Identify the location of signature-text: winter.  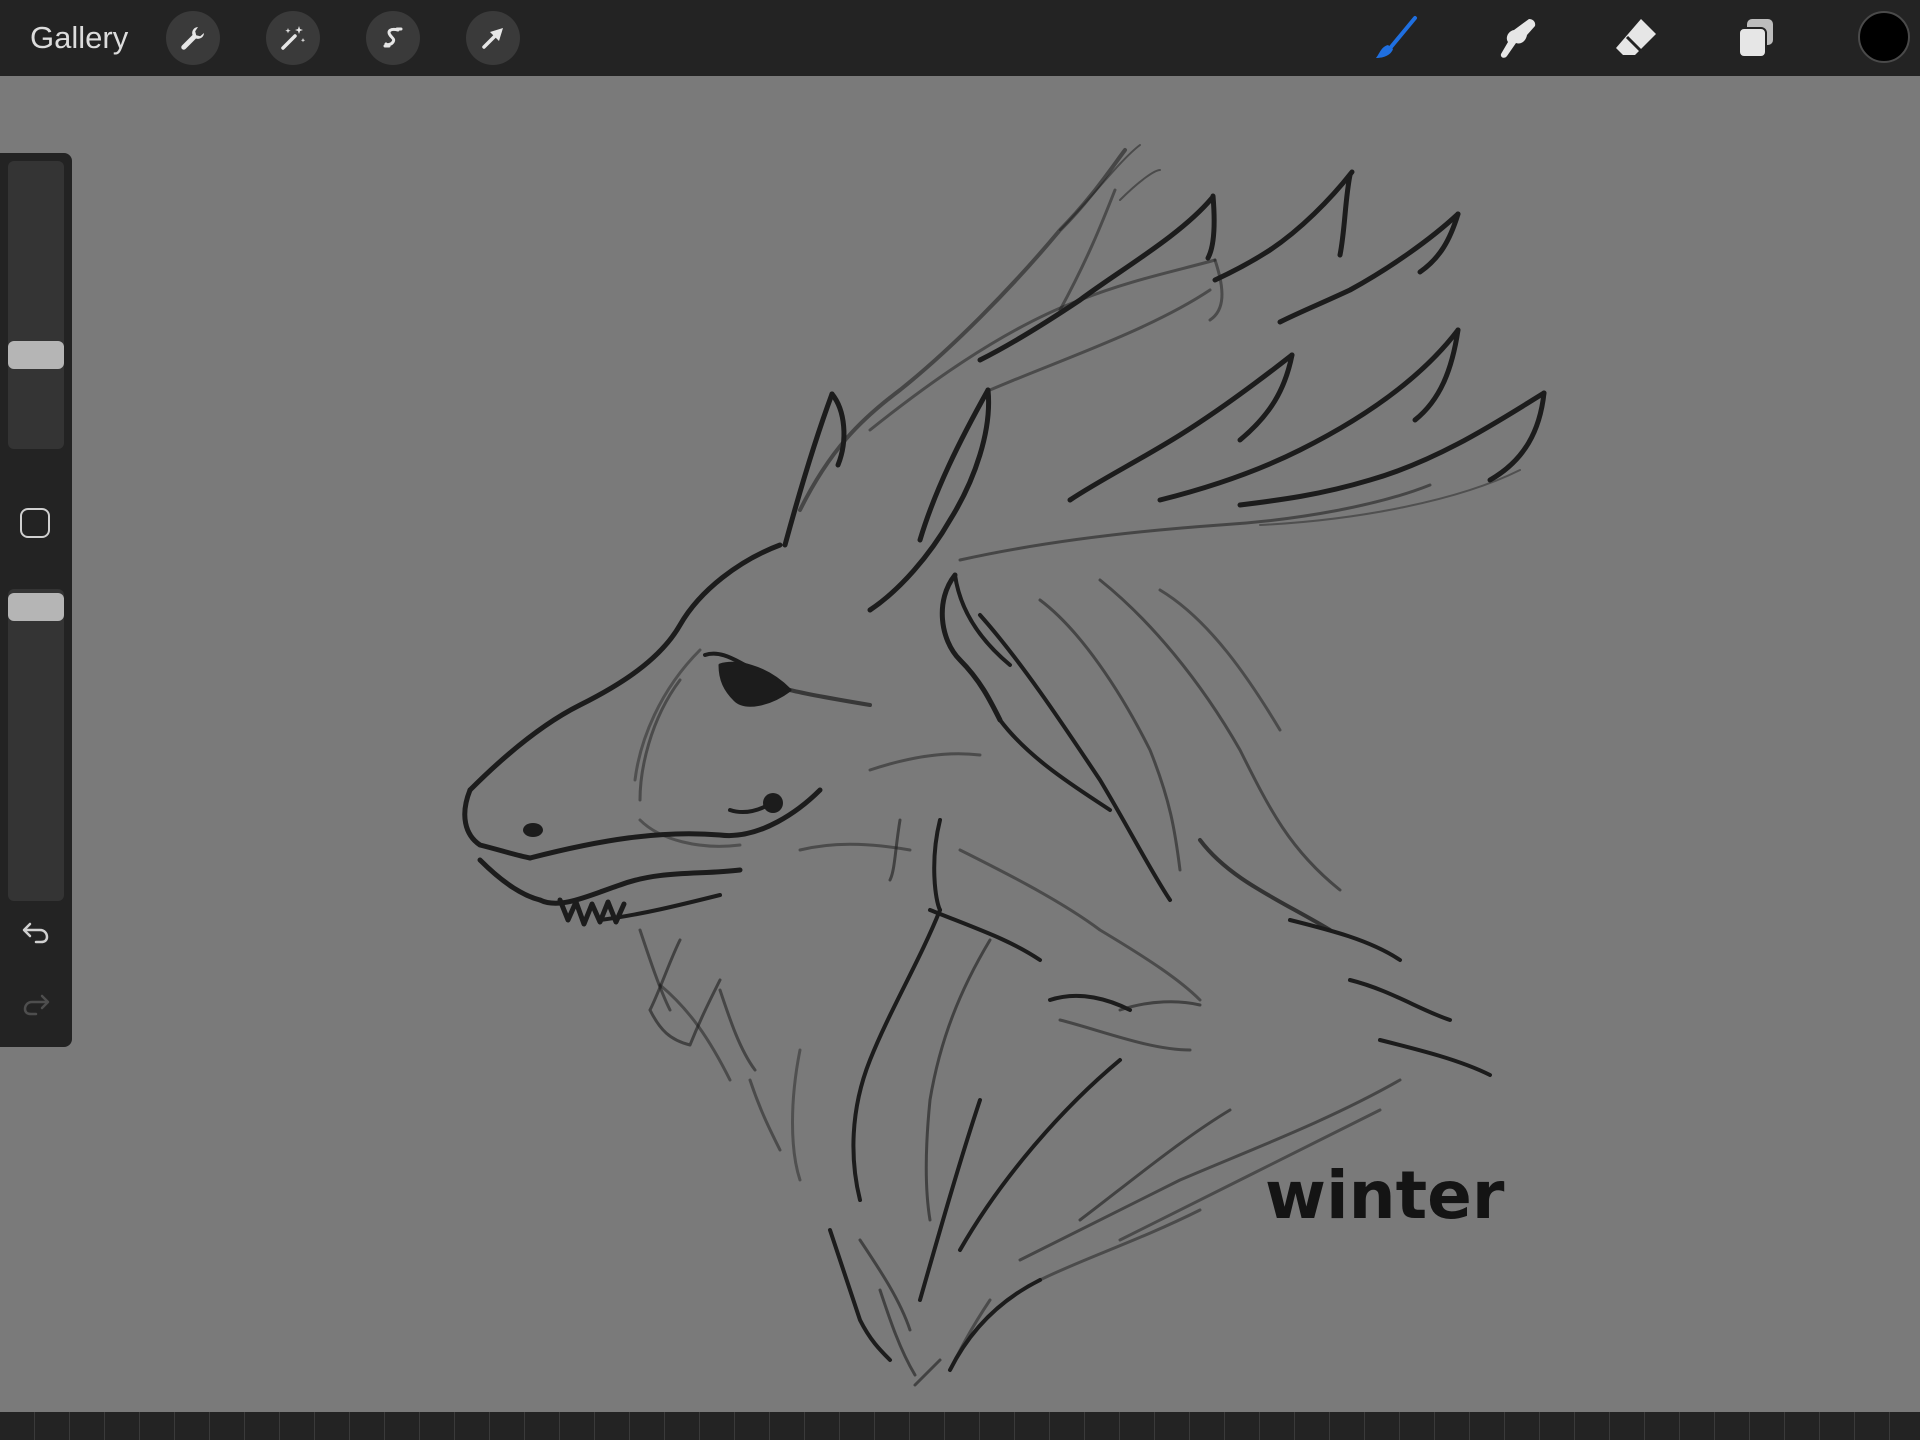
(1385, 1195).